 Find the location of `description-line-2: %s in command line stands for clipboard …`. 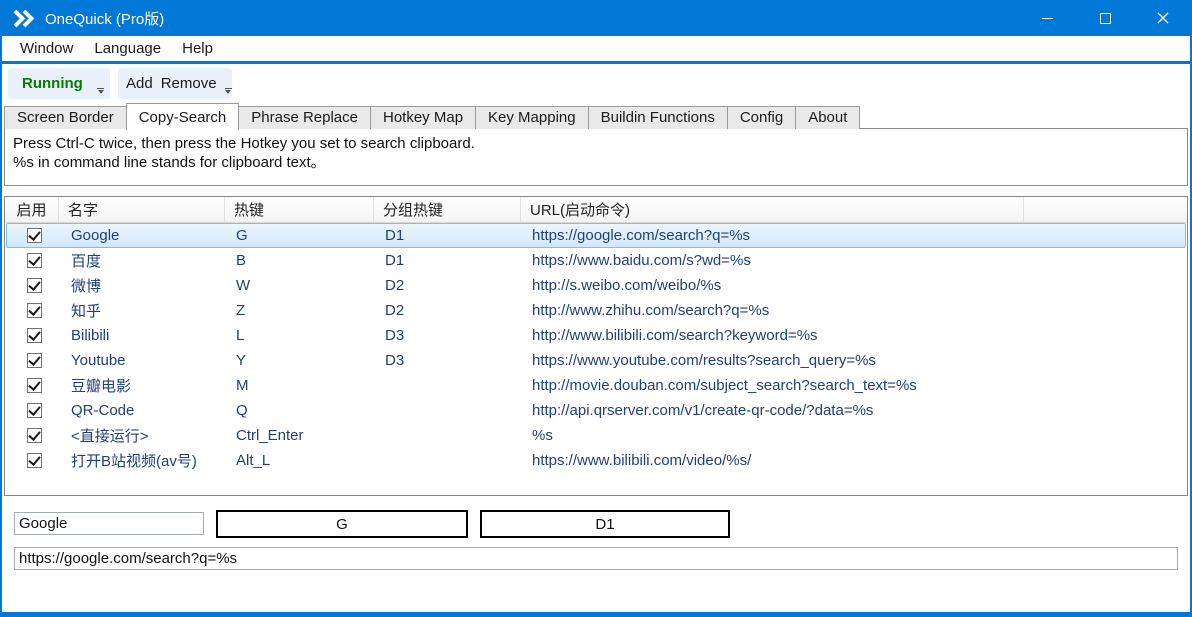

description-line-2: %s in command line stands for clipboard … is located at coordinates (169, 162).